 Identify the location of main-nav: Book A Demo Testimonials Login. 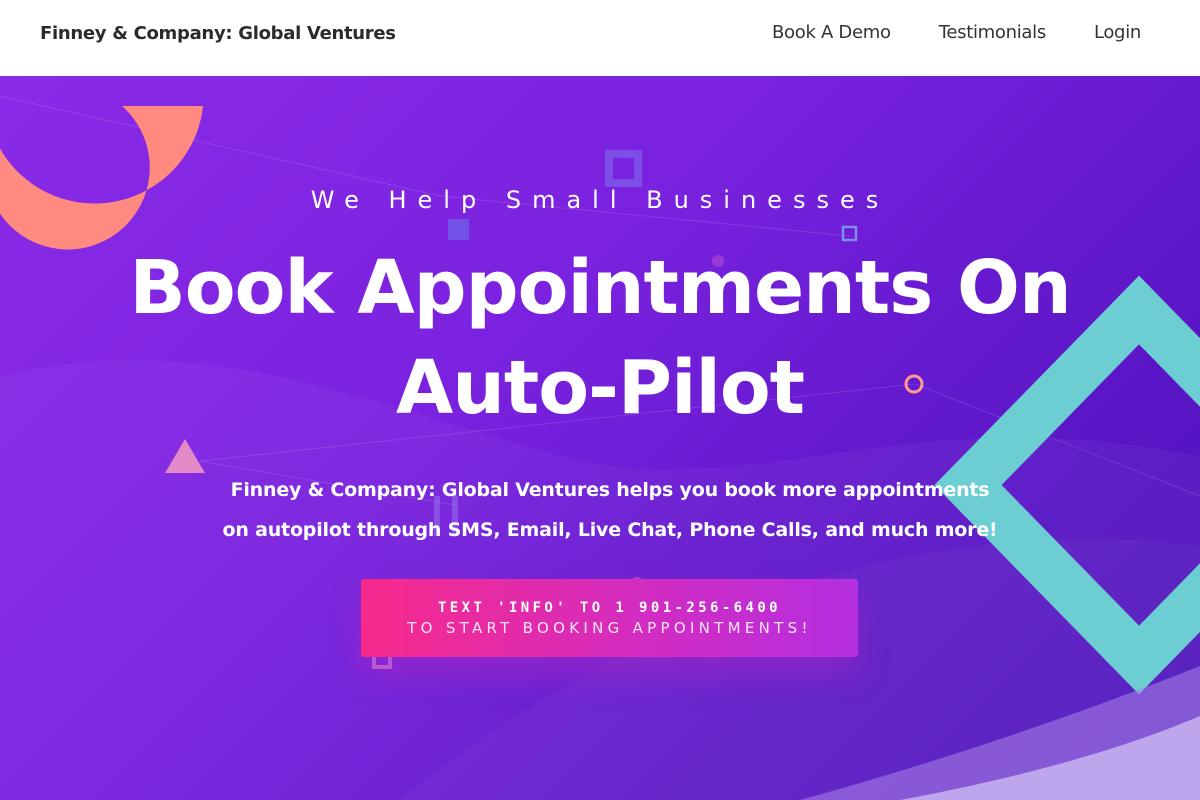
(956, 32).